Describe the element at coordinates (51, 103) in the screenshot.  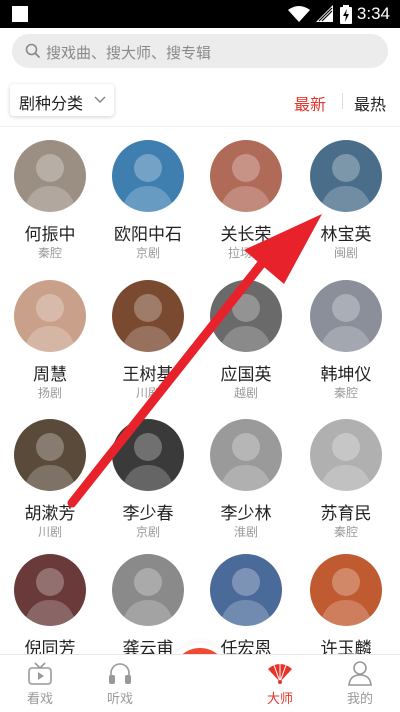
I see `category-label: 剧种分类` at that location.